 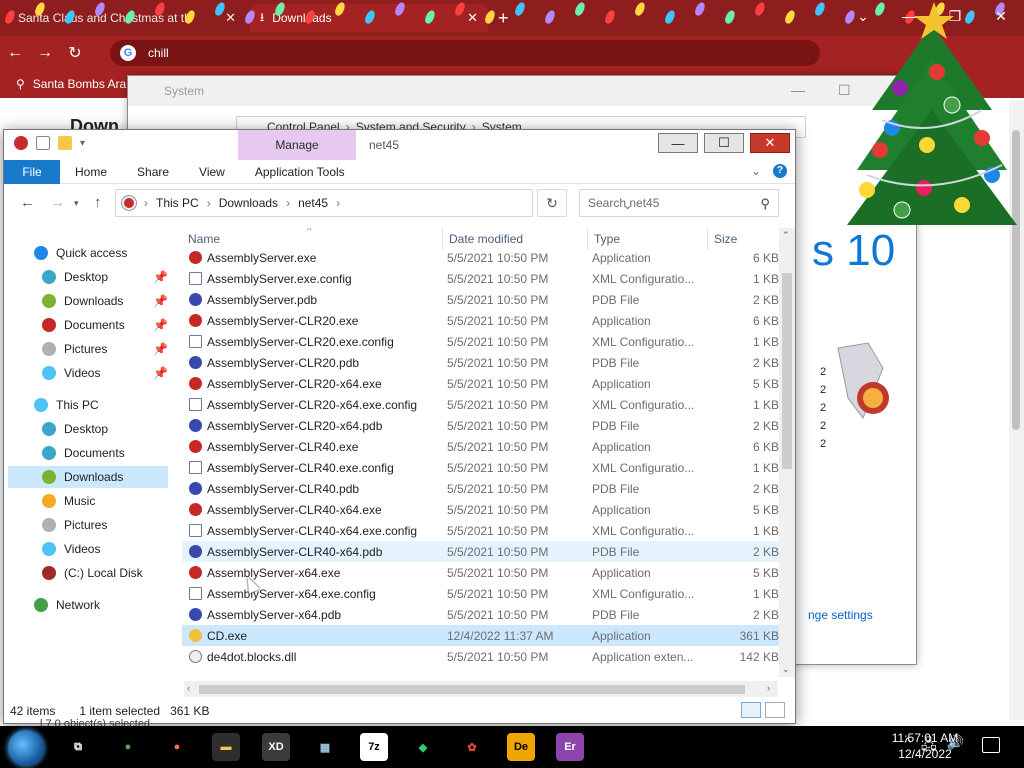 I want to click on nav-item-this-pc: This PC, so click(x=88, y=405).